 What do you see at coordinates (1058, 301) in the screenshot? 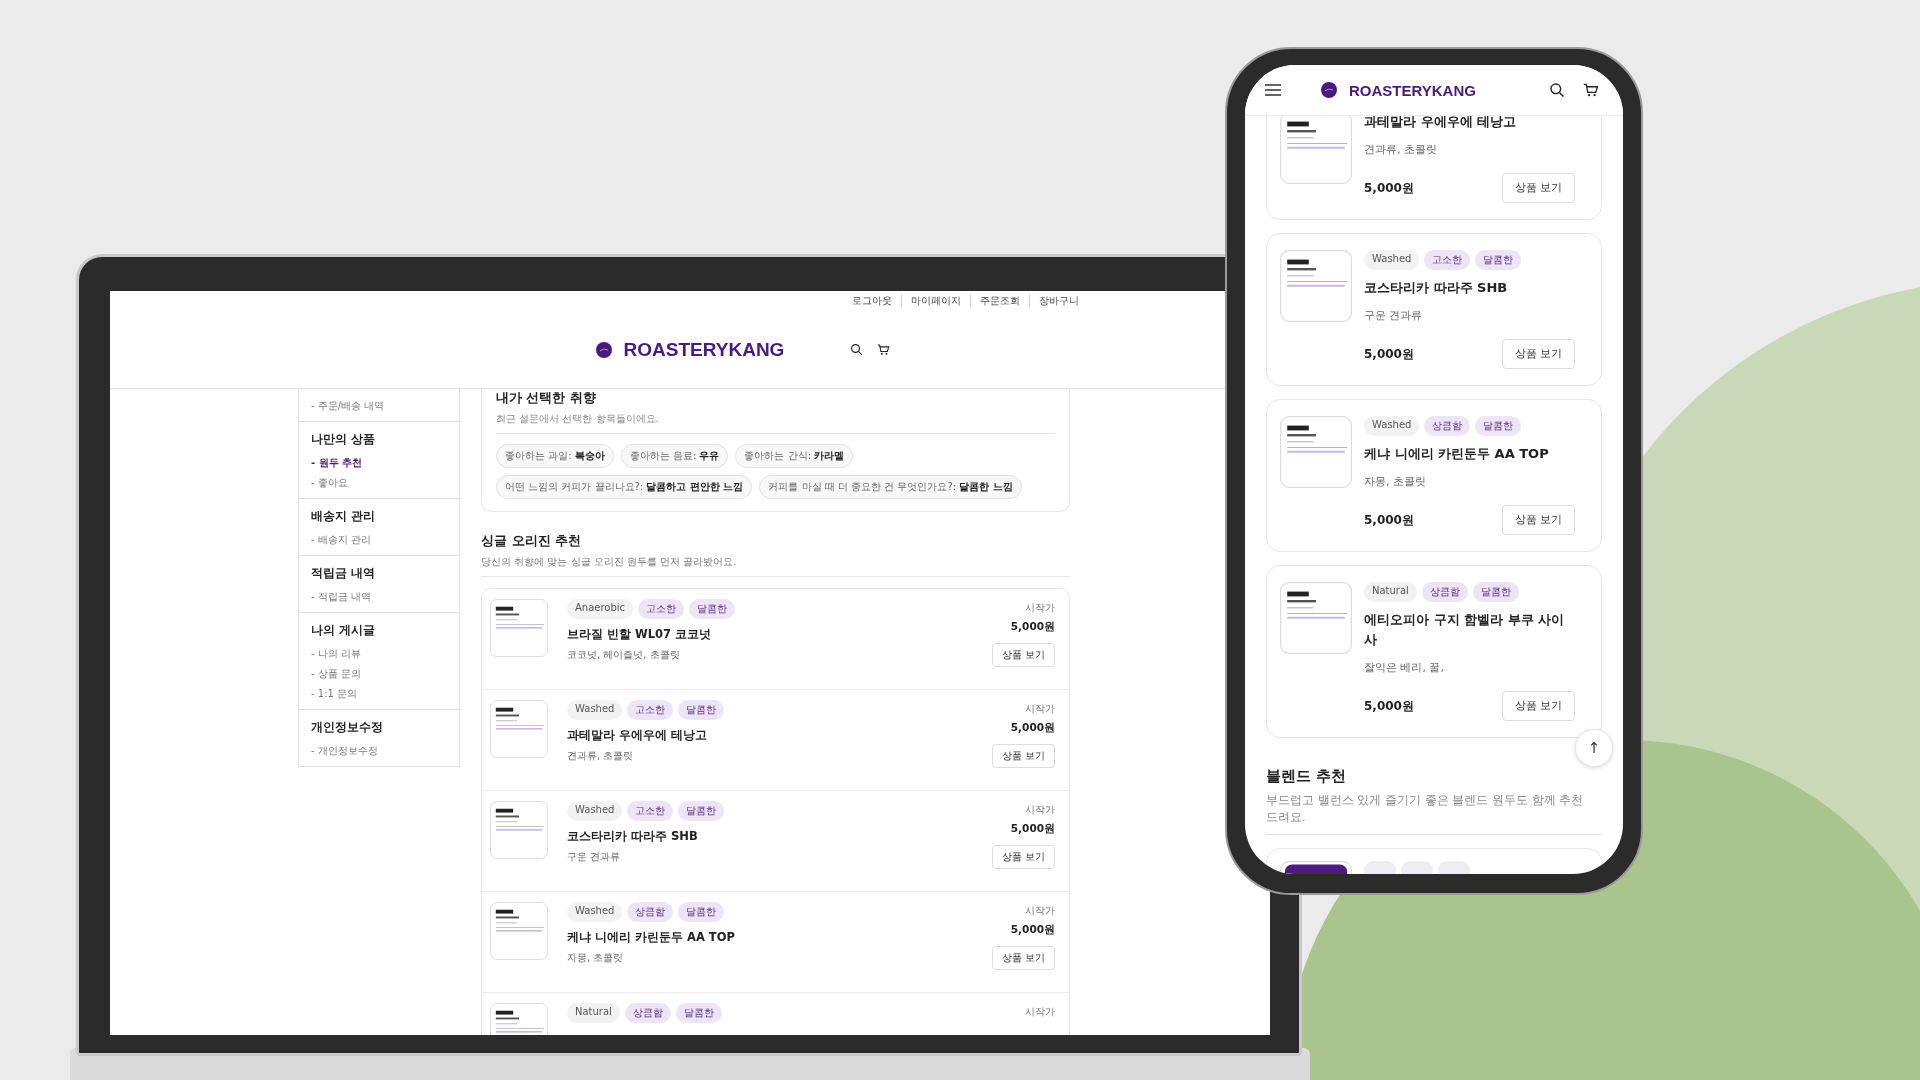
I see `nav-link: 장바구니` at bounding box center [1058, 301].